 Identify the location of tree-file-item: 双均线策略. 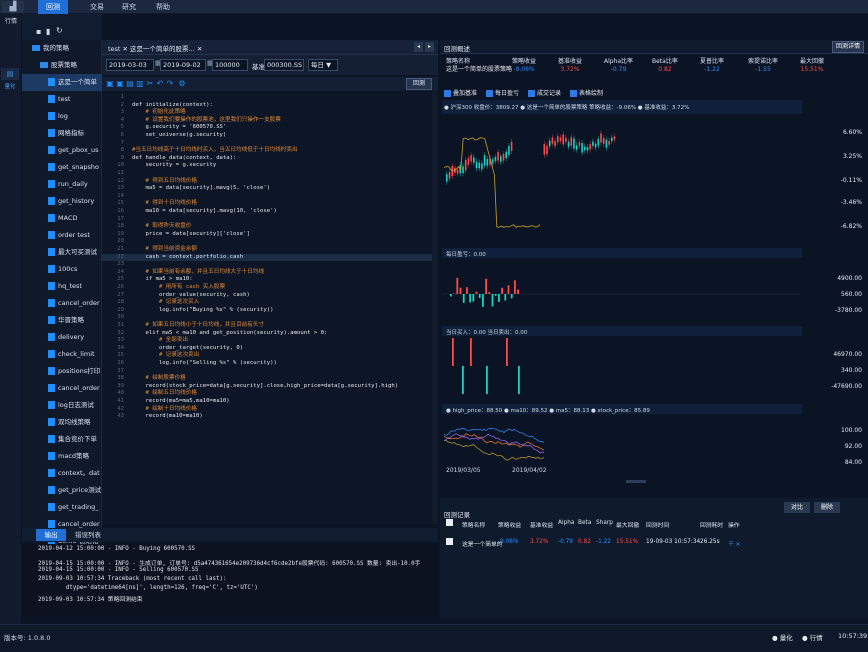
(62, 422).